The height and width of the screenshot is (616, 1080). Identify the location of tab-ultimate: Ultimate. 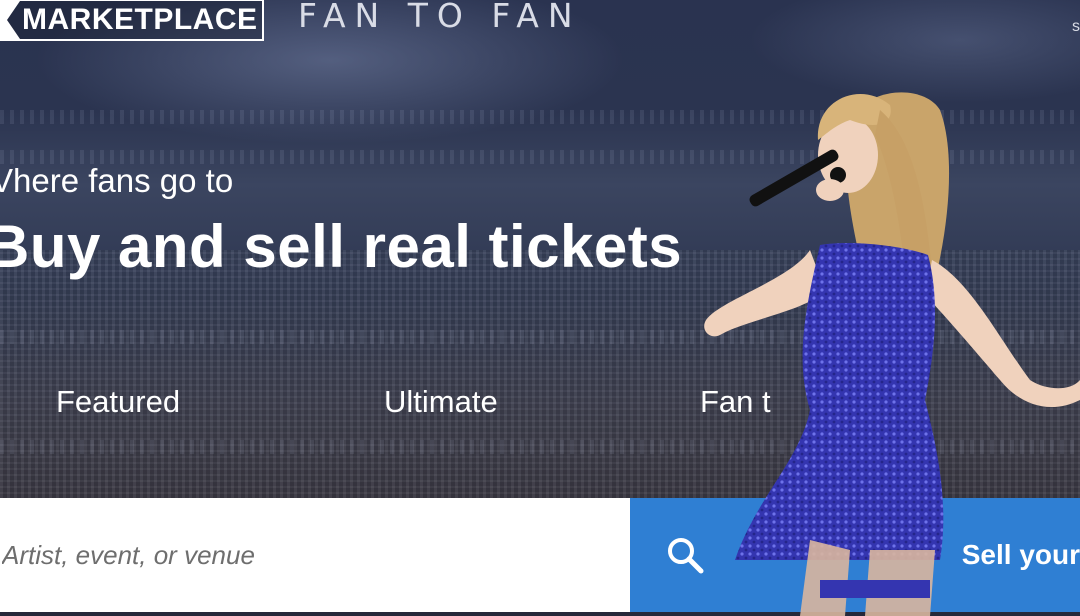
(441, 402).